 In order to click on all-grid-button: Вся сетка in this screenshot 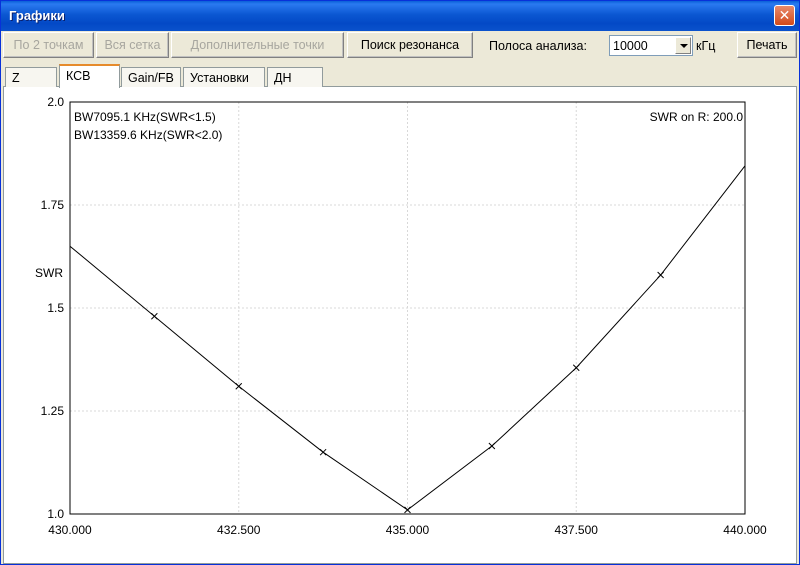, I will do `click(132, 45)`.